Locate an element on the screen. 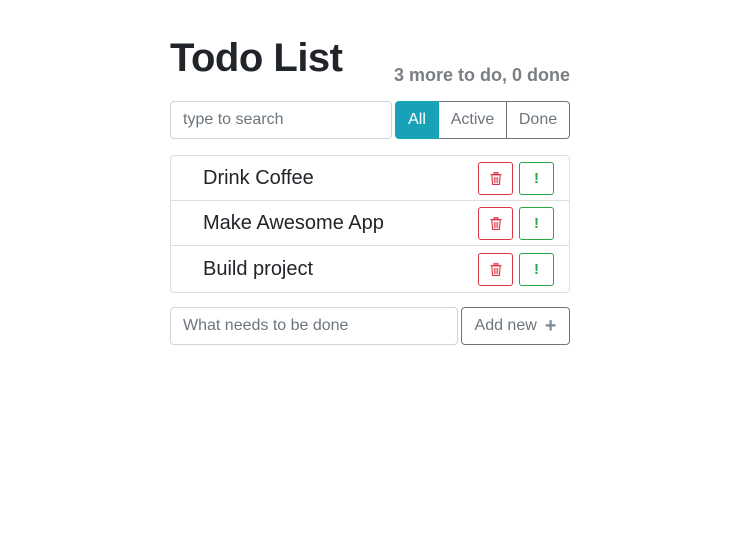 The image size is (750, 560). new-todo-input is located at coordinates (314, 326).